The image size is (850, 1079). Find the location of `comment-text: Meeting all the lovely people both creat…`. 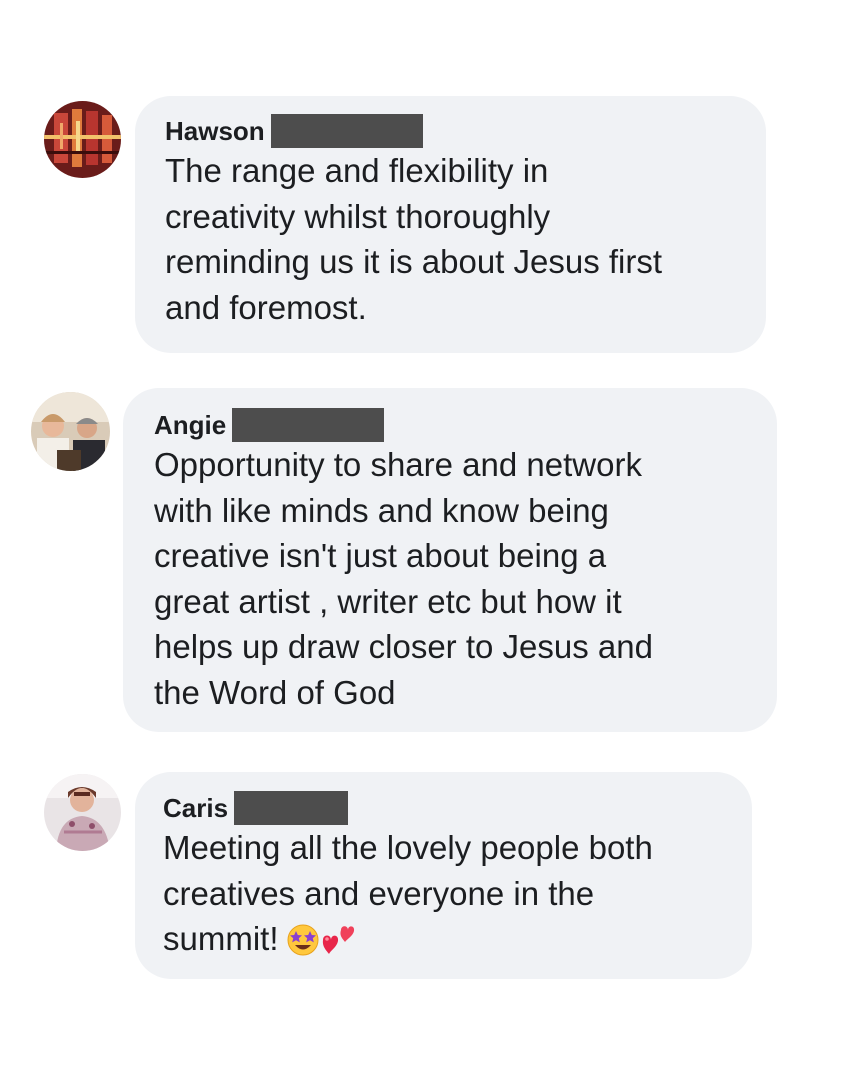

comment-text: Meeting all the lovely people both creat… is located at coordinates (447, 893).